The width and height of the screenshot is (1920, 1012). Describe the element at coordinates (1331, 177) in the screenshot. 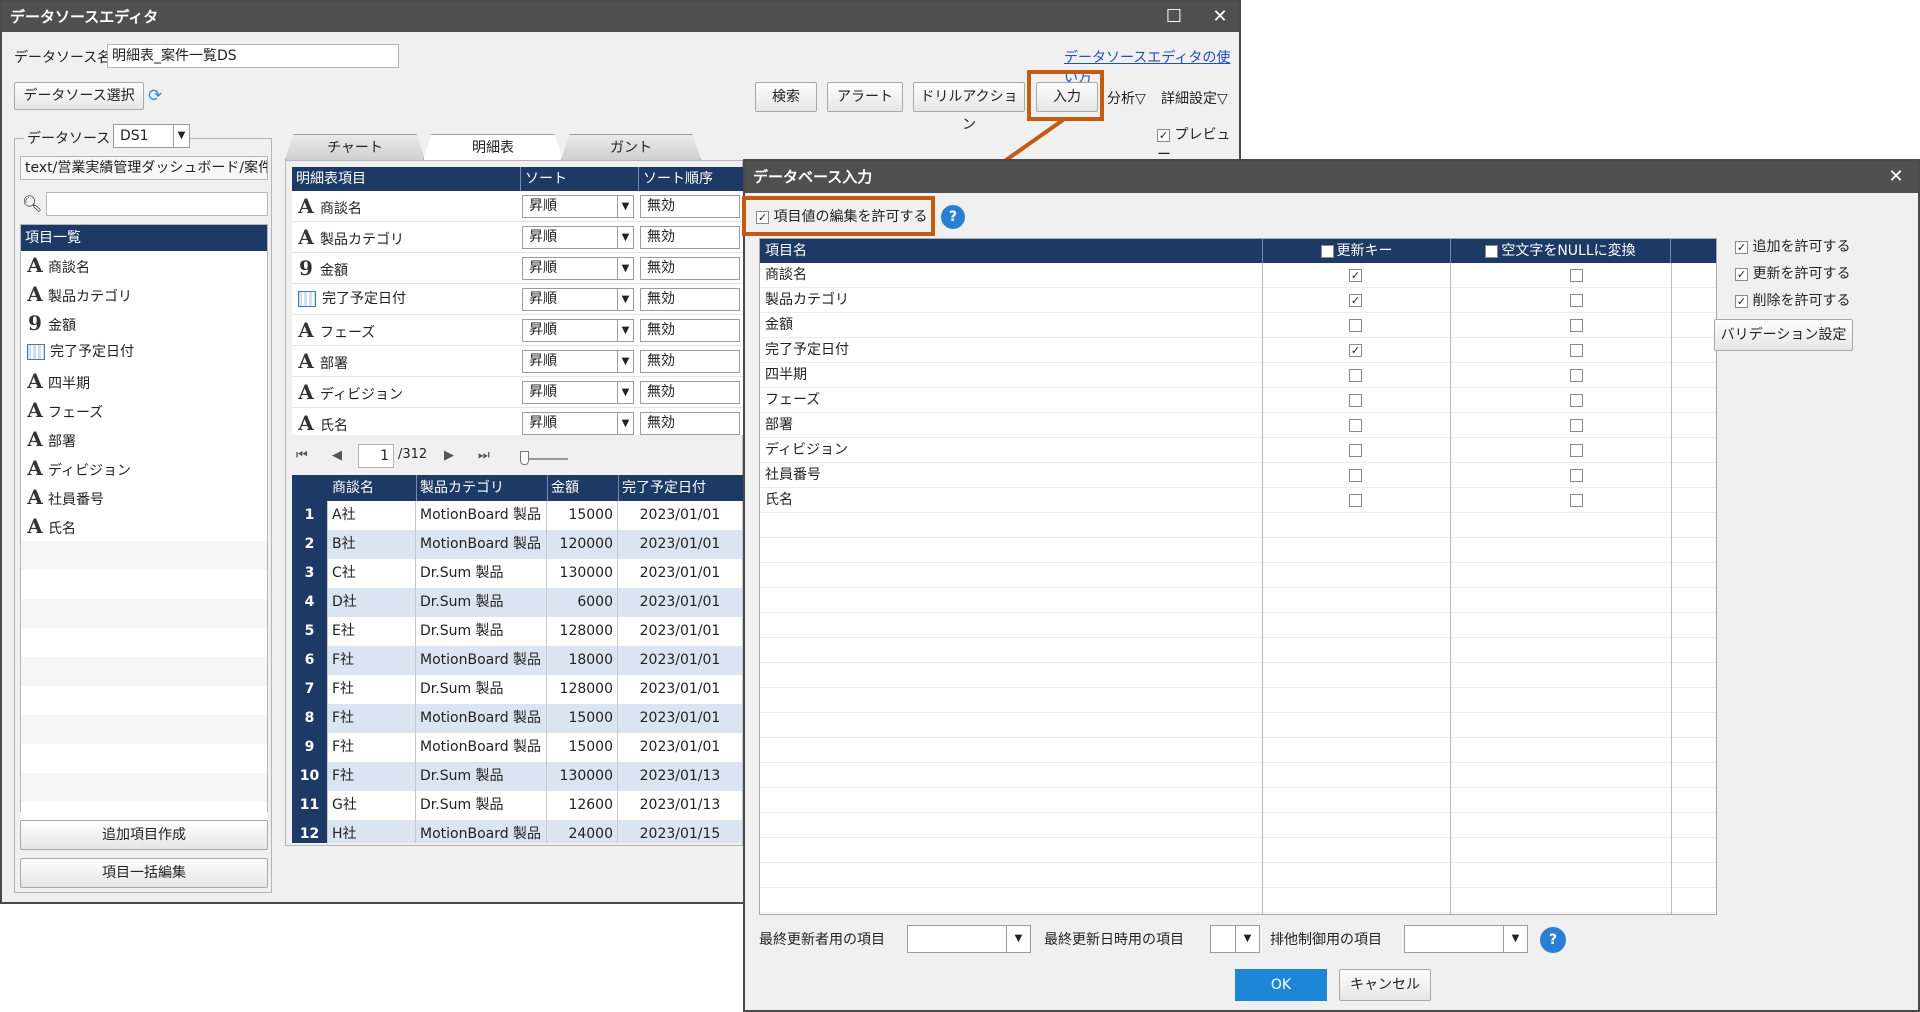

I see `dialog-titlebar: データベース入力 ✕` at that location.